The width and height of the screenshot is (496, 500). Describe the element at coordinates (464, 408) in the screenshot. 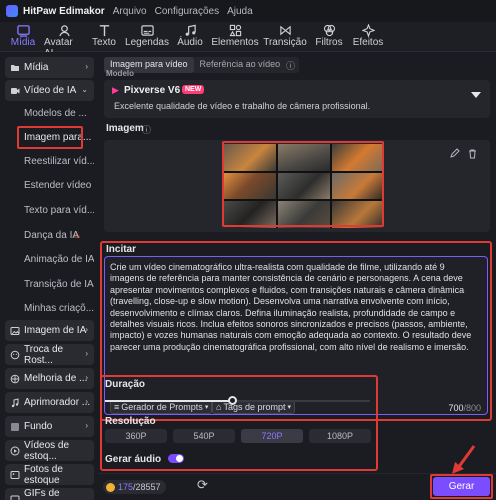

I see `char-counter: 700/800` at that location.